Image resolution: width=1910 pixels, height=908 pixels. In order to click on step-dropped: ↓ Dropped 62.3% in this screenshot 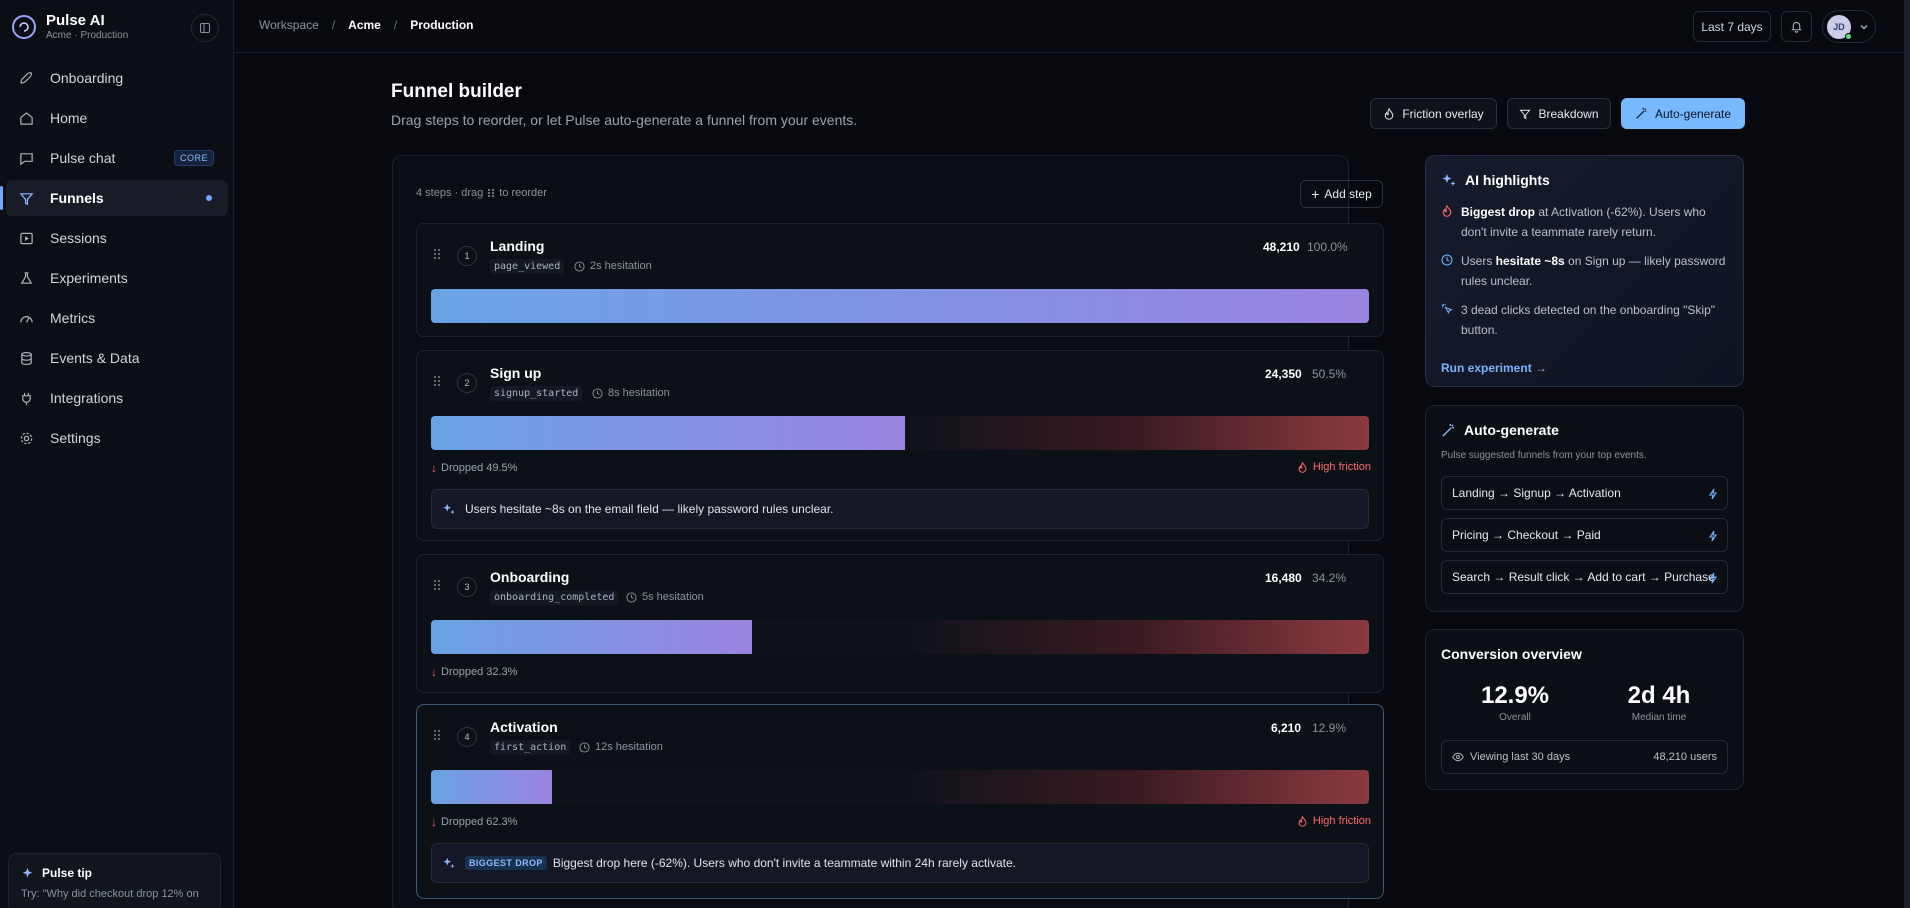, I will do `click(474, 822)`.